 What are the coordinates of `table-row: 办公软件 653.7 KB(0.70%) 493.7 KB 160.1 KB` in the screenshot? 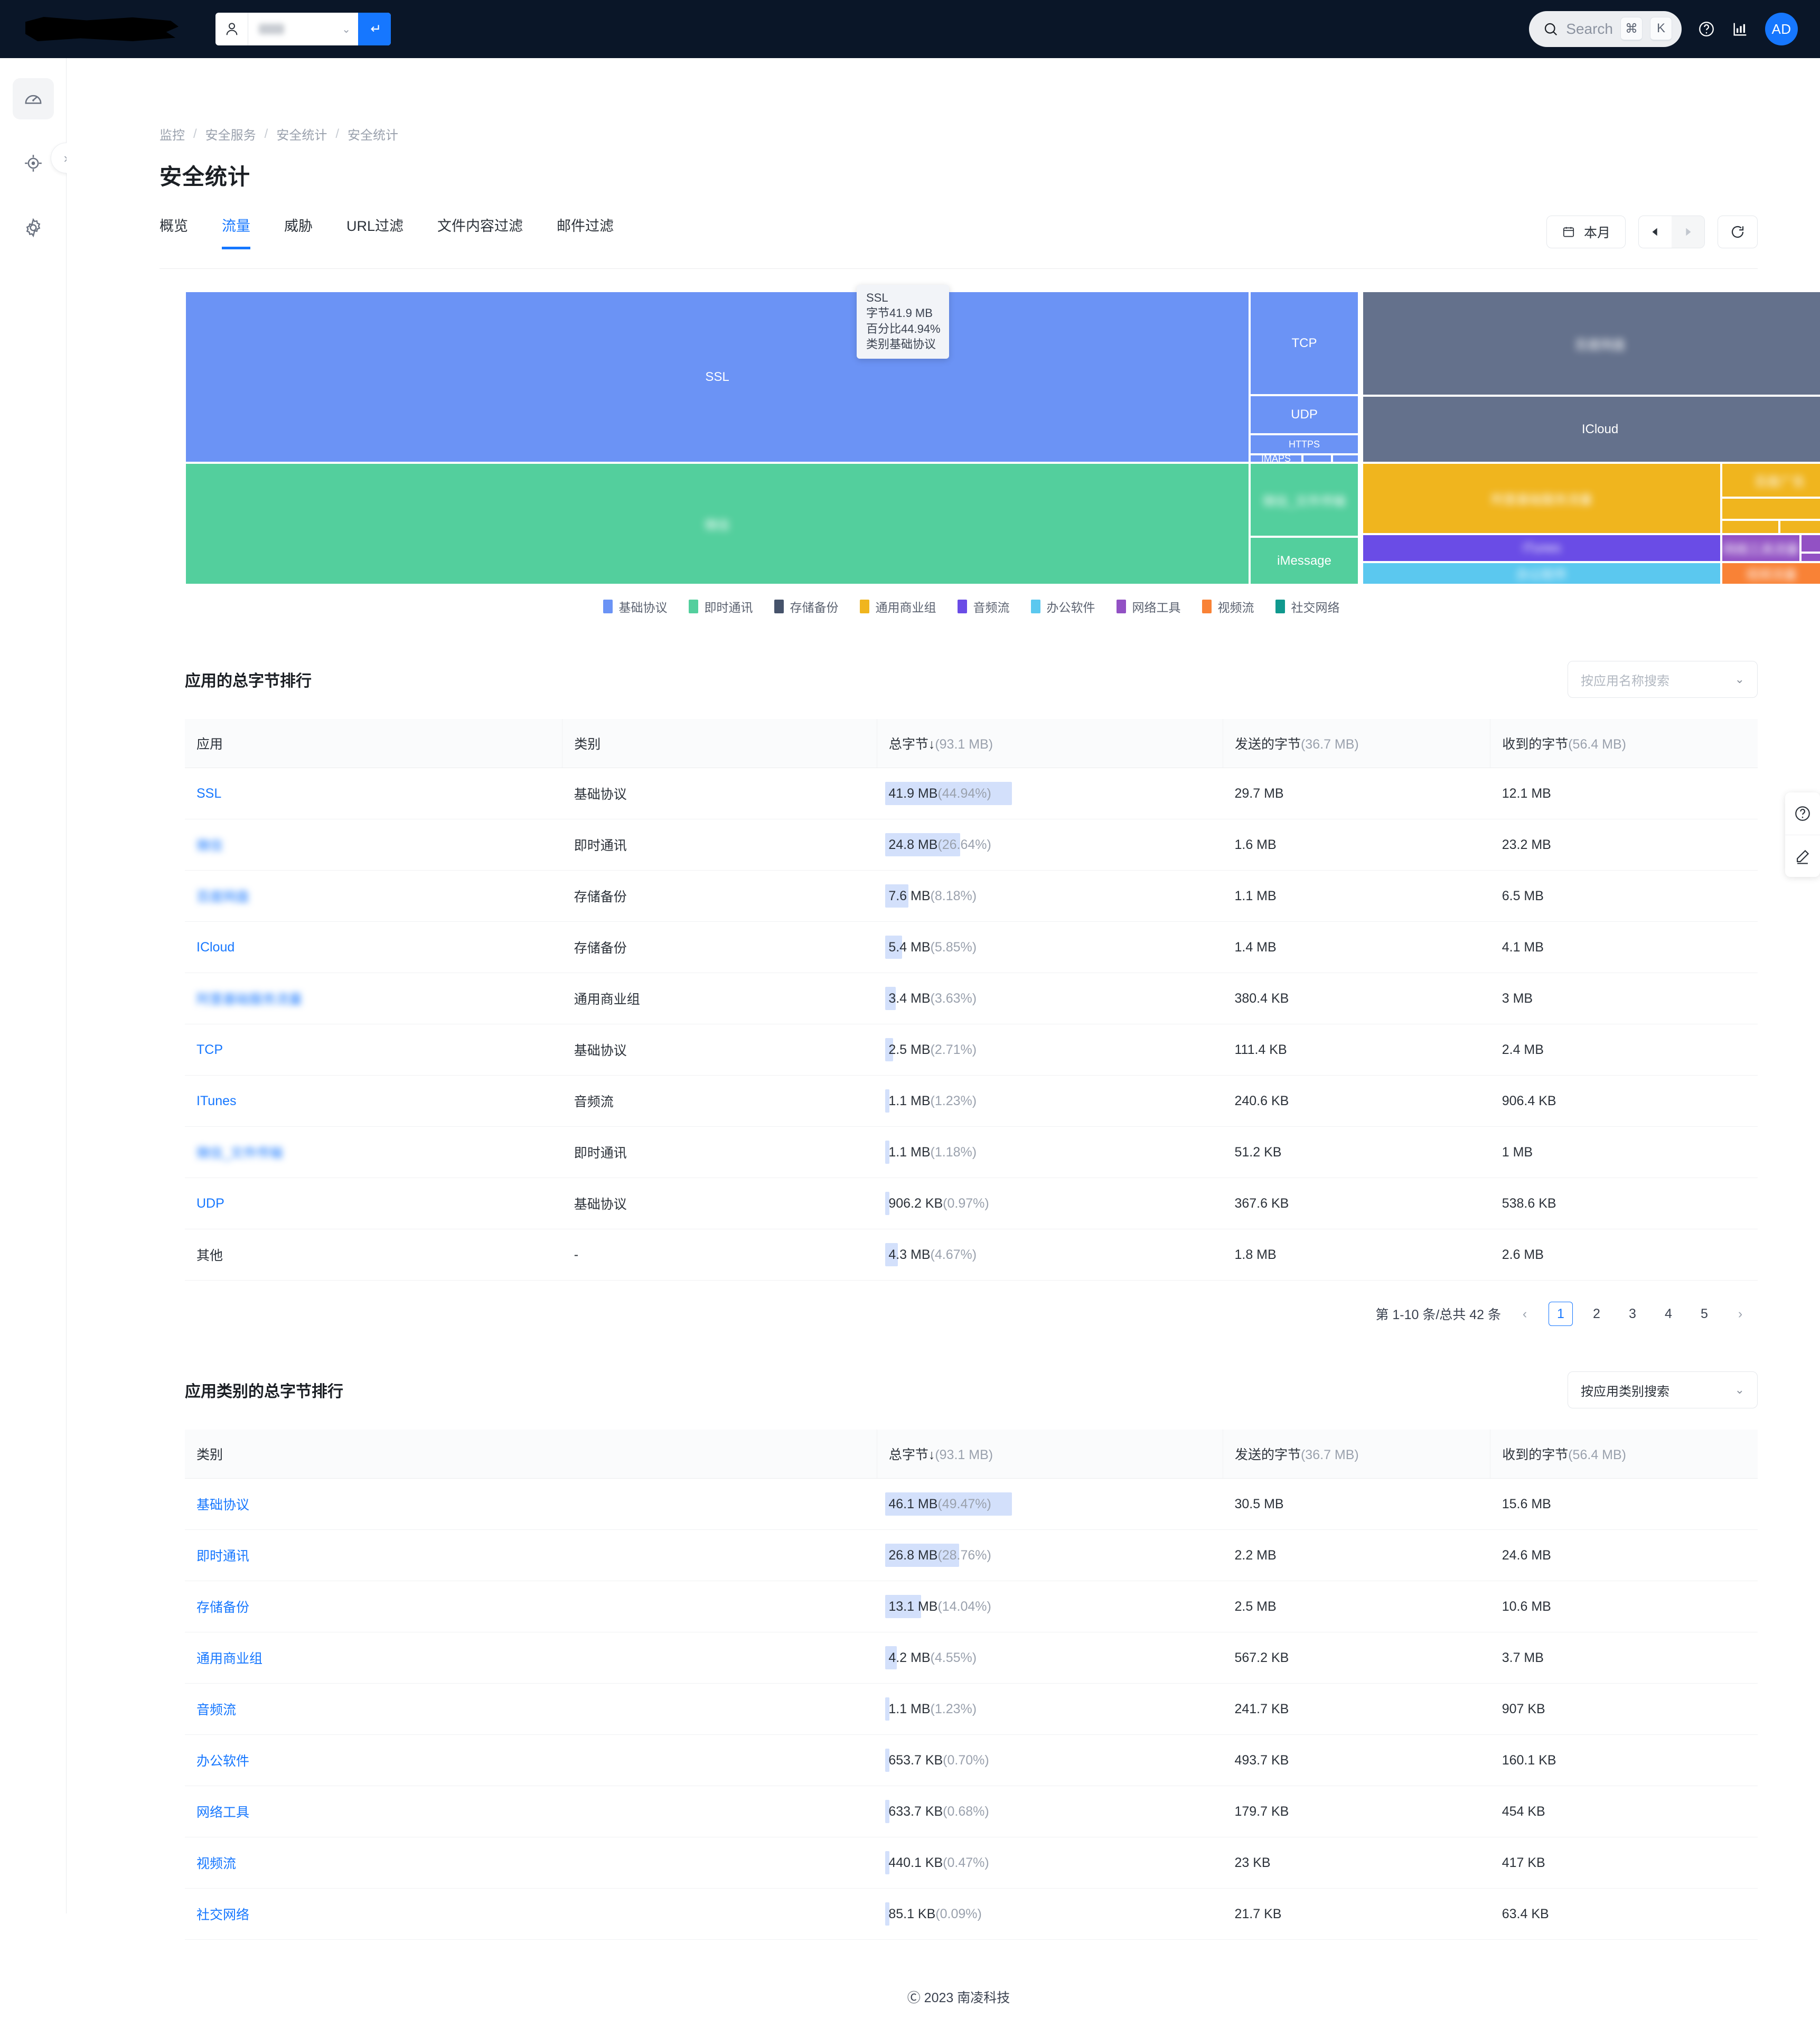 It's located at (971, 1760).